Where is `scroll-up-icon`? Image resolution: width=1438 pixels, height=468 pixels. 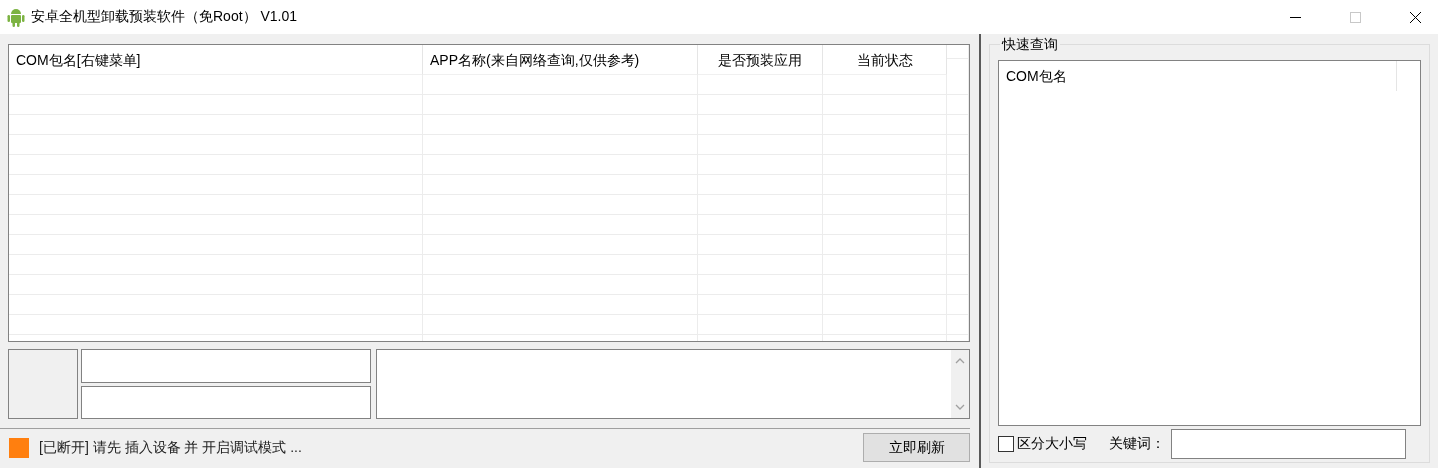
scroll-up-icon is located at coordinates (960, 361).